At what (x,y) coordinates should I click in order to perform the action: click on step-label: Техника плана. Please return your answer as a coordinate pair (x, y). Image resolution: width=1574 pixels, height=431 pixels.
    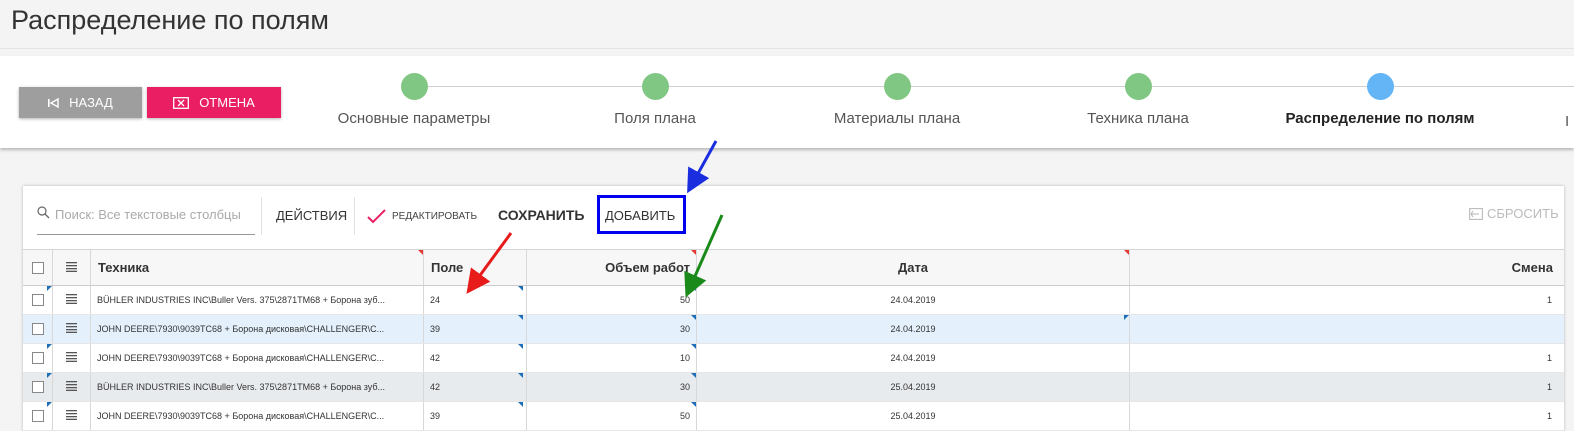
    Looking at the image, I should click on (1138, 118).